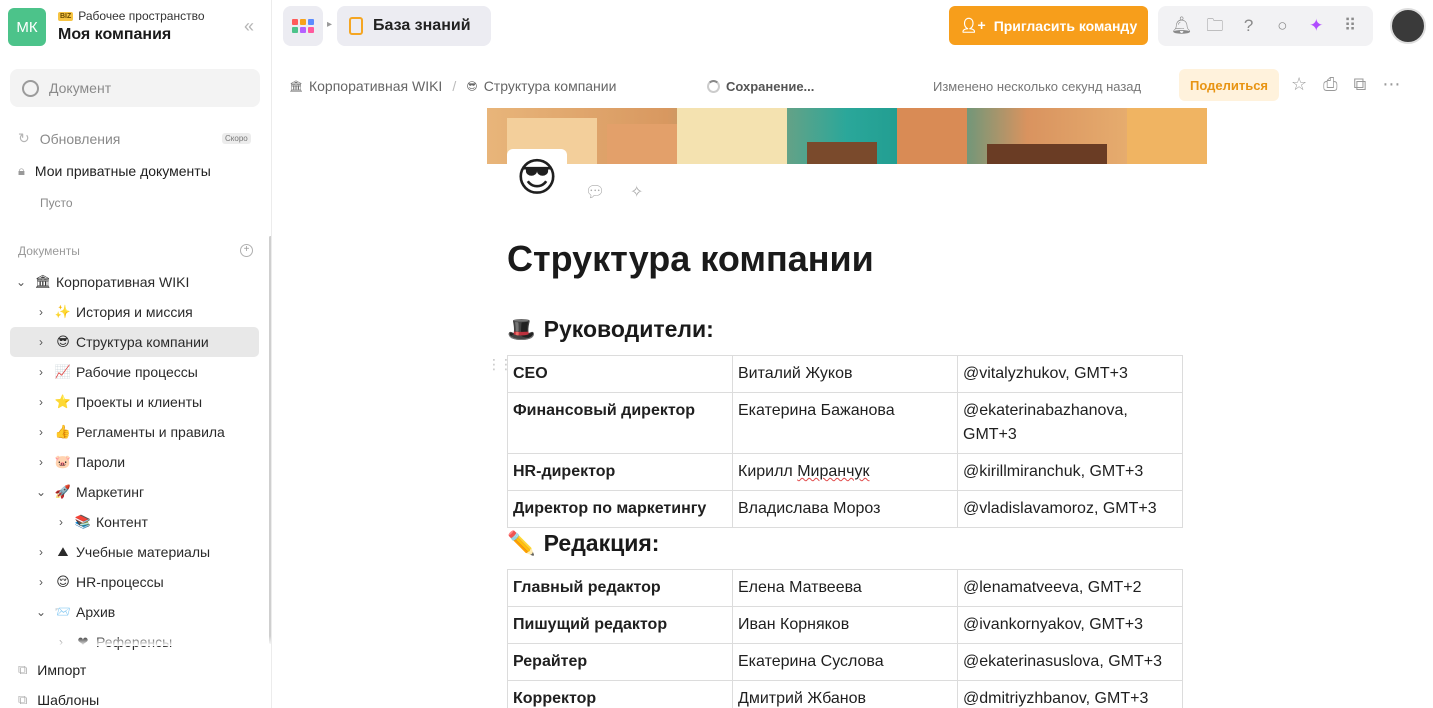 The height and width of the screenshot is (708, 1433). I want to click on add-document-icon: +, so click(246, 250).